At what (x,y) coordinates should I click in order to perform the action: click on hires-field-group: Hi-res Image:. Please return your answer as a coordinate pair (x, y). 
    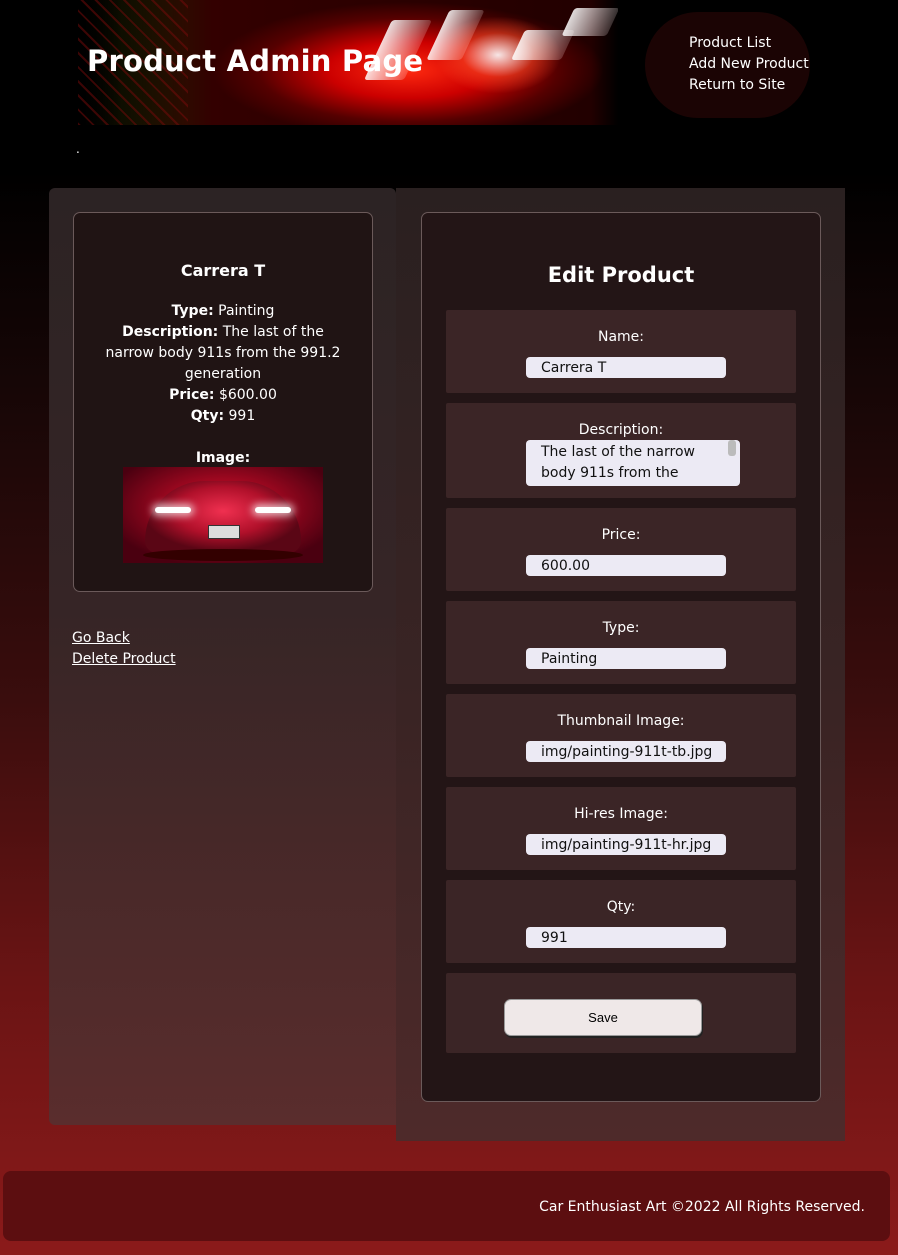
    Looking at the image, I should click on (621, 828).